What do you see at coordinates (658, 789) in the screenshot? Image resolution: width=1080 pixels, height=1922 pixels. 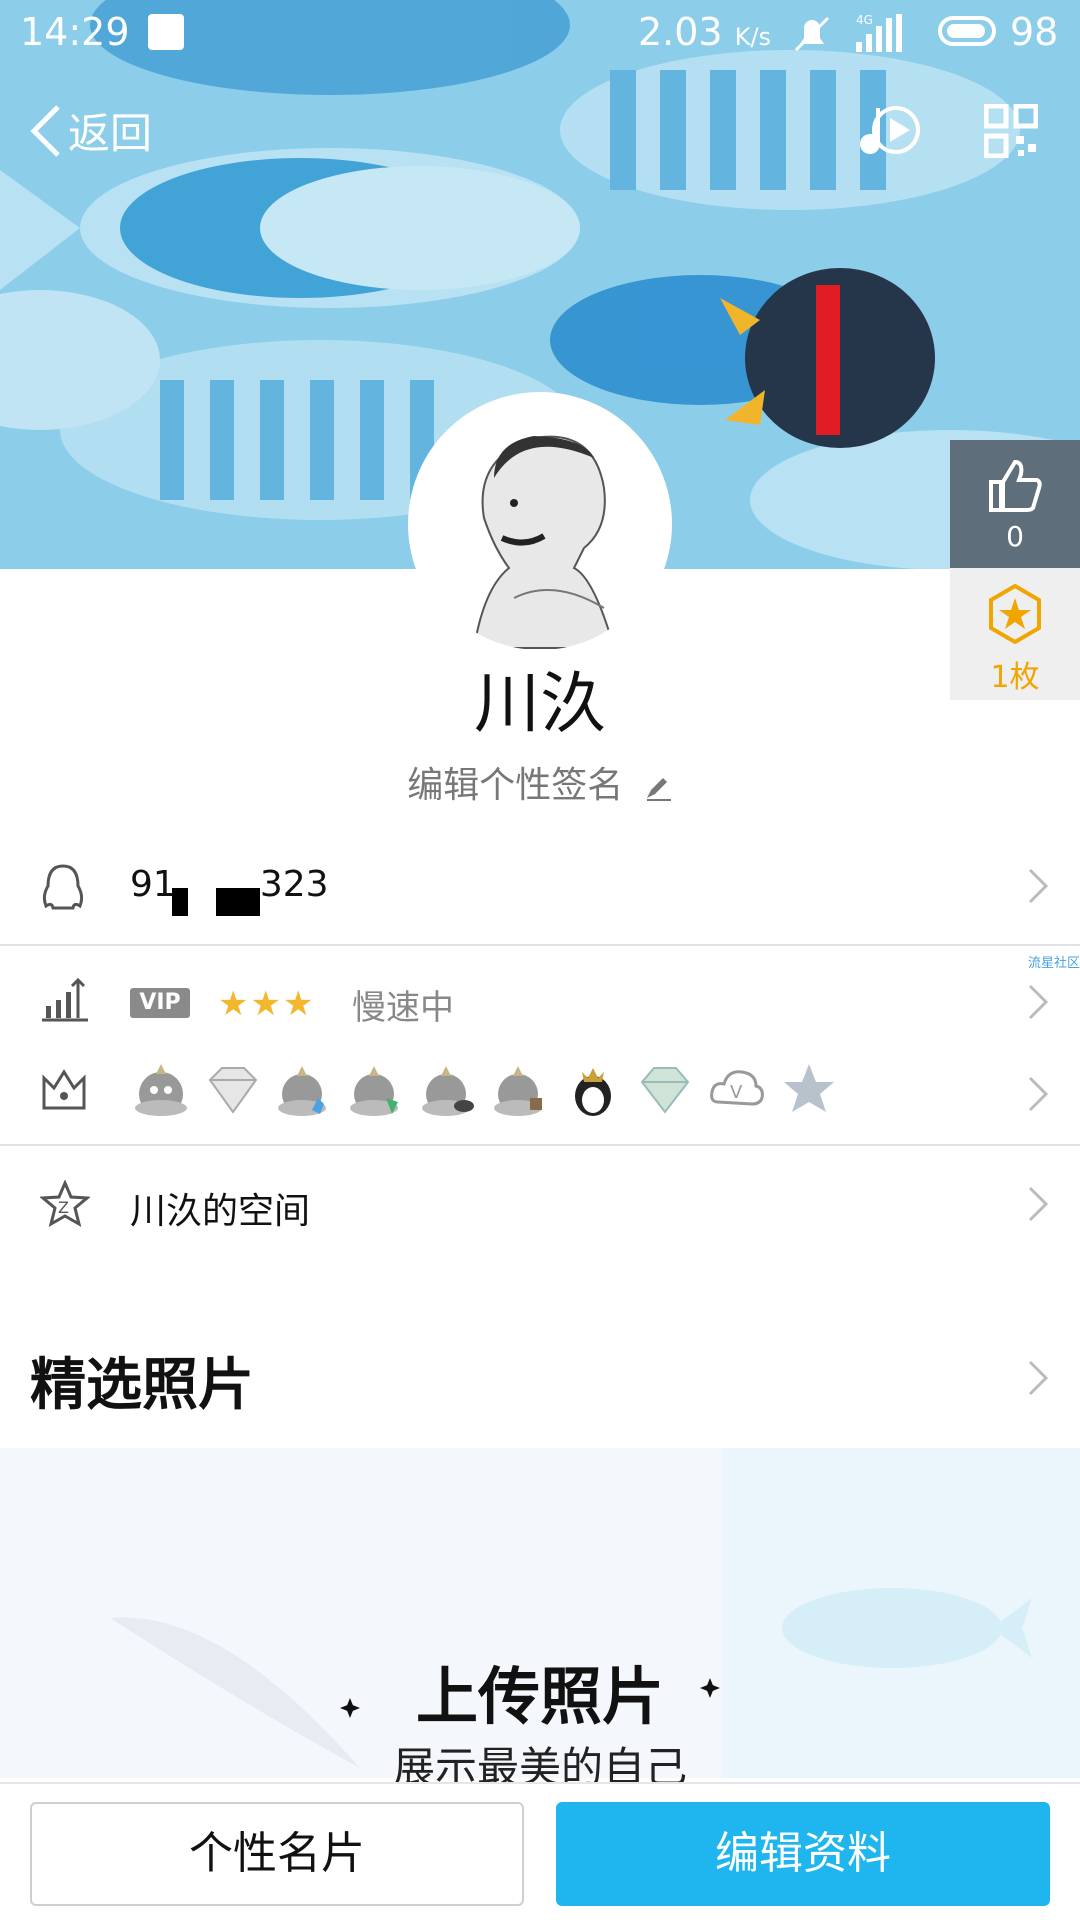 I see `pencil-icon` at bounding box center [658, 789].